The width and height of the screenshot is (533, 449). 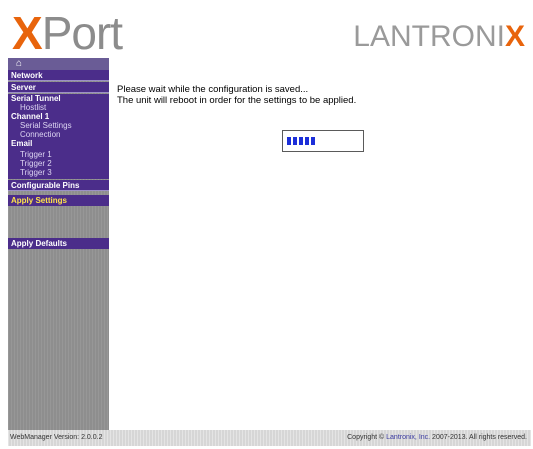 I want to click on sidebar-item-network: Network, so click(x=58, y=75).